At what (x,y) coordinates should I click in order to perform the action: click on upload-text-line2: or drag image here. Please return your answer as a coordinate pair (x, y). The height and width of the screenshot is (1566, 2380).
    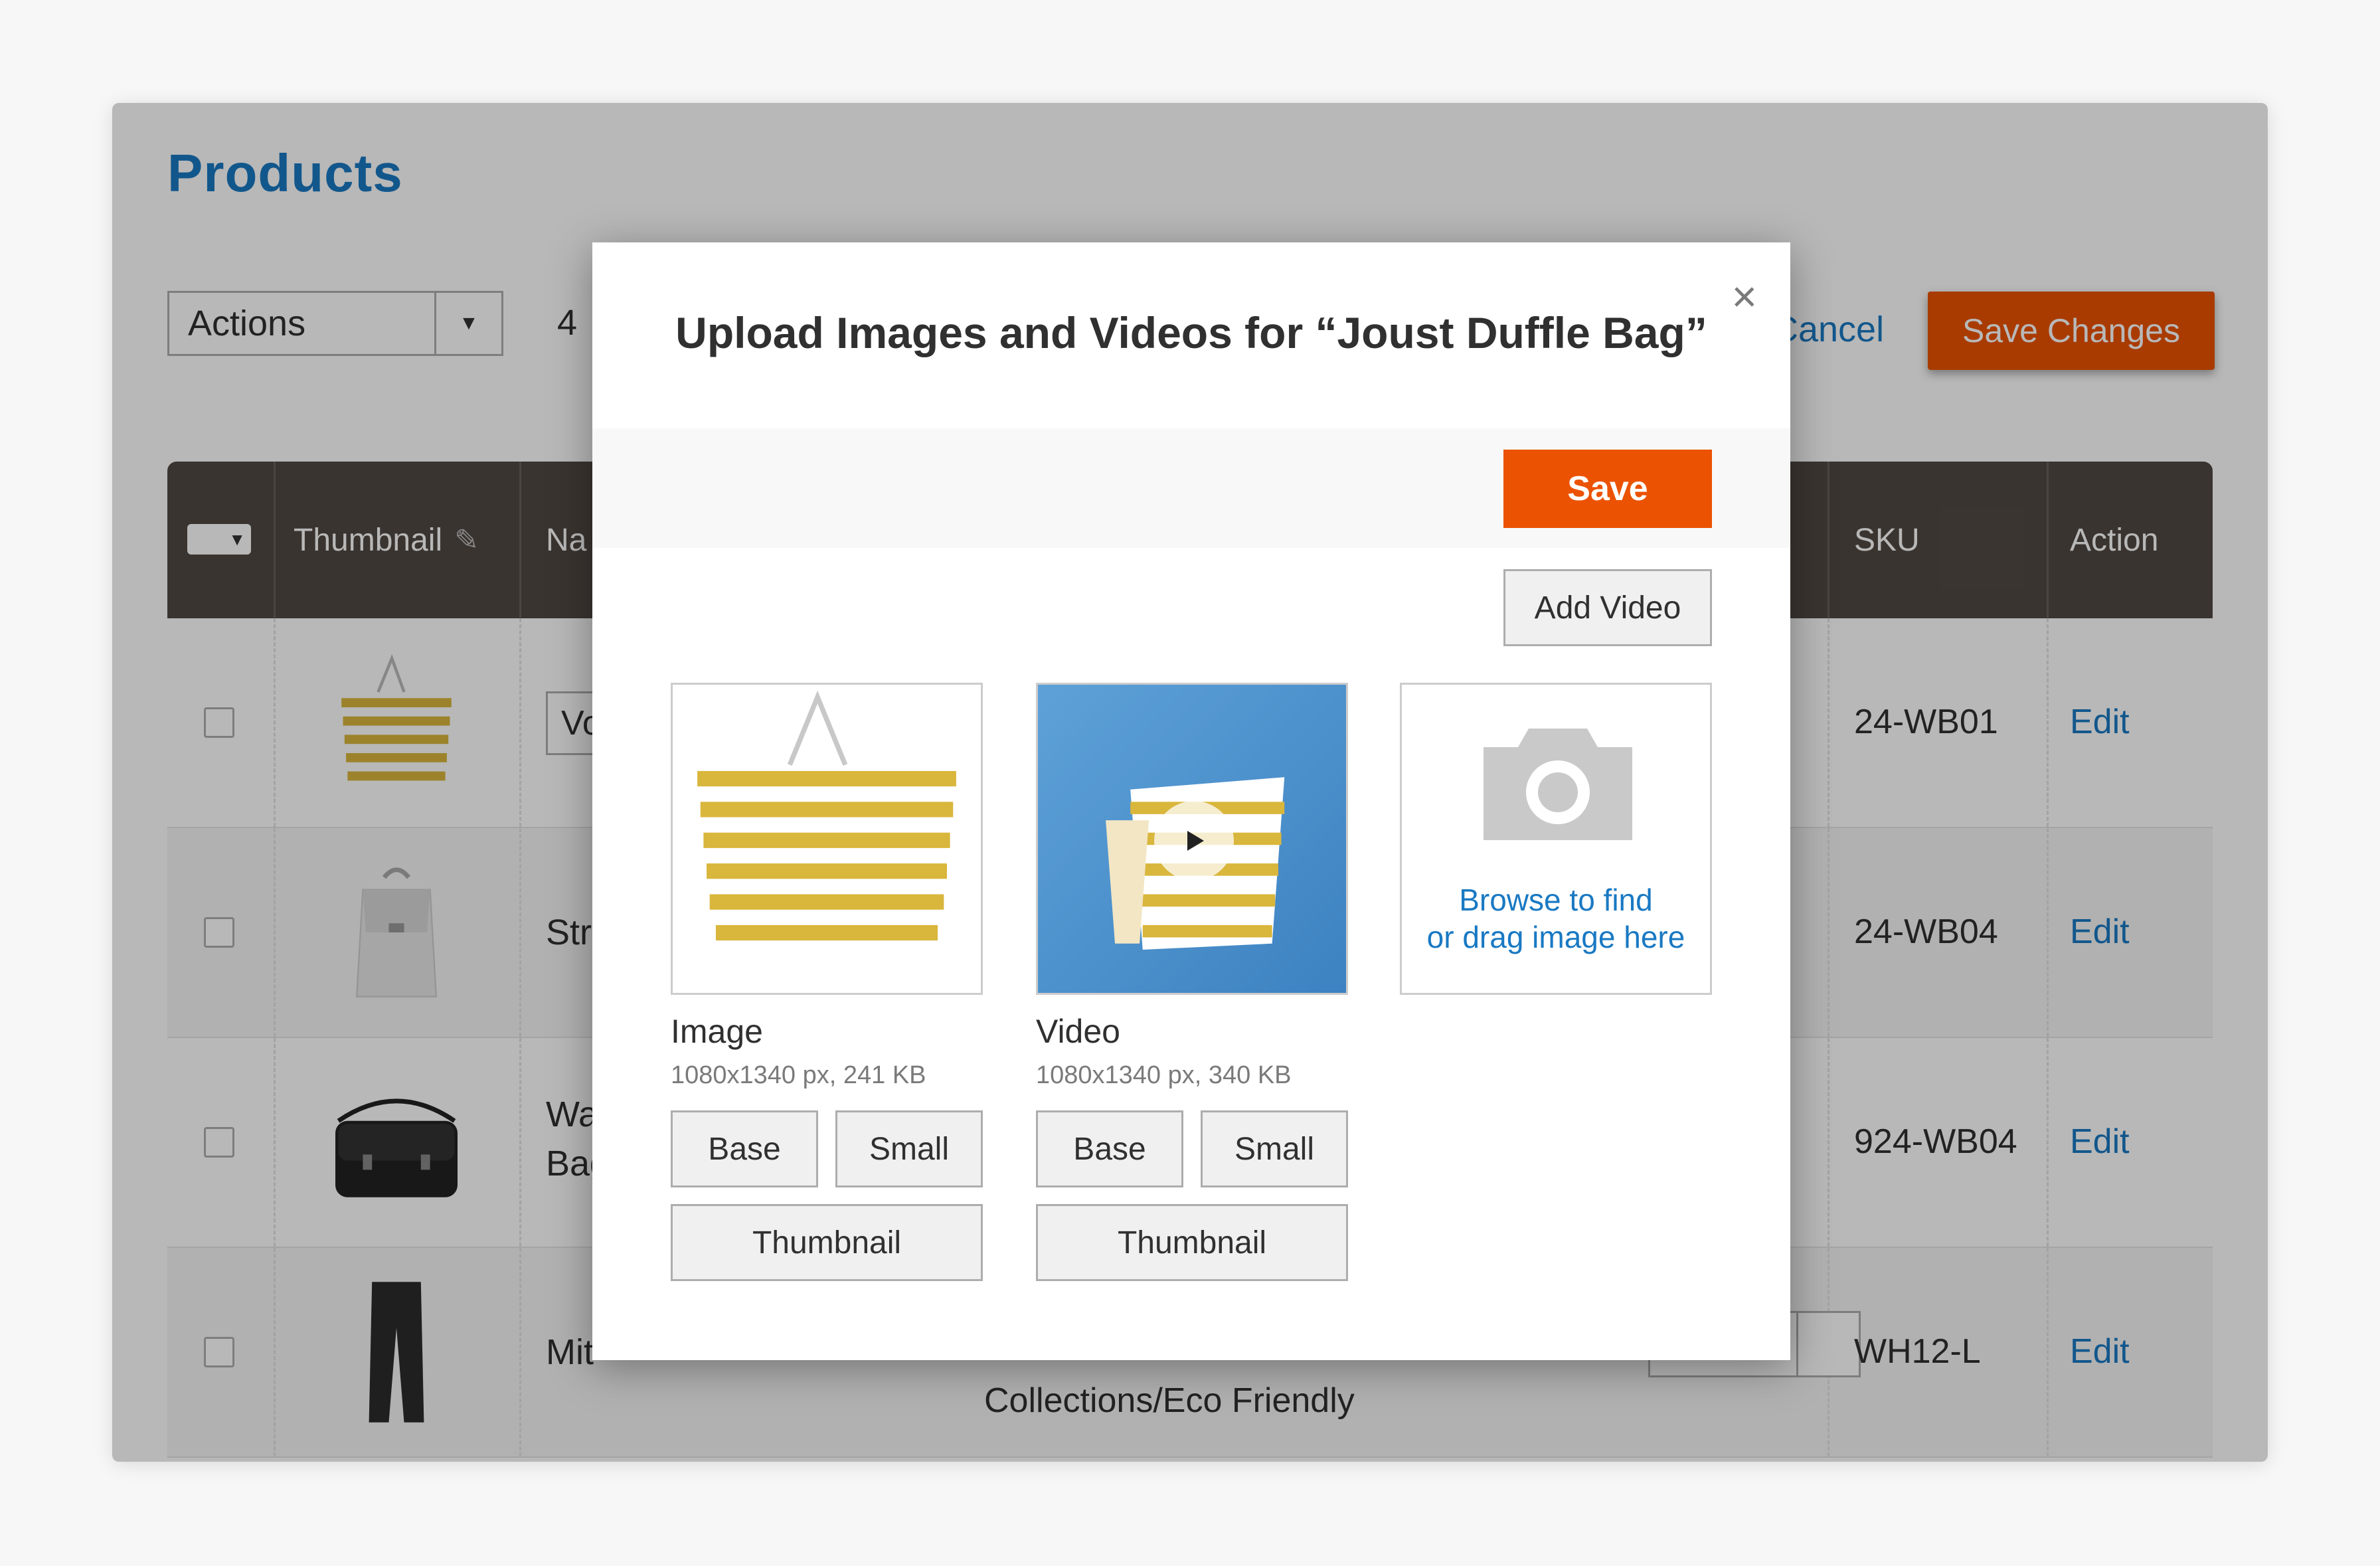
    Looking at the image, I should click on (1555, 937).